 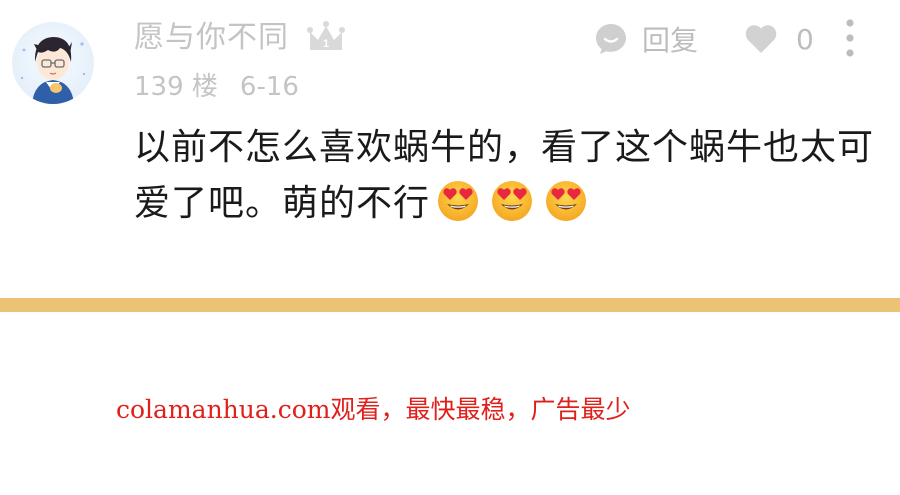 I want to click on more-options-button, so click(x=850, y=38).